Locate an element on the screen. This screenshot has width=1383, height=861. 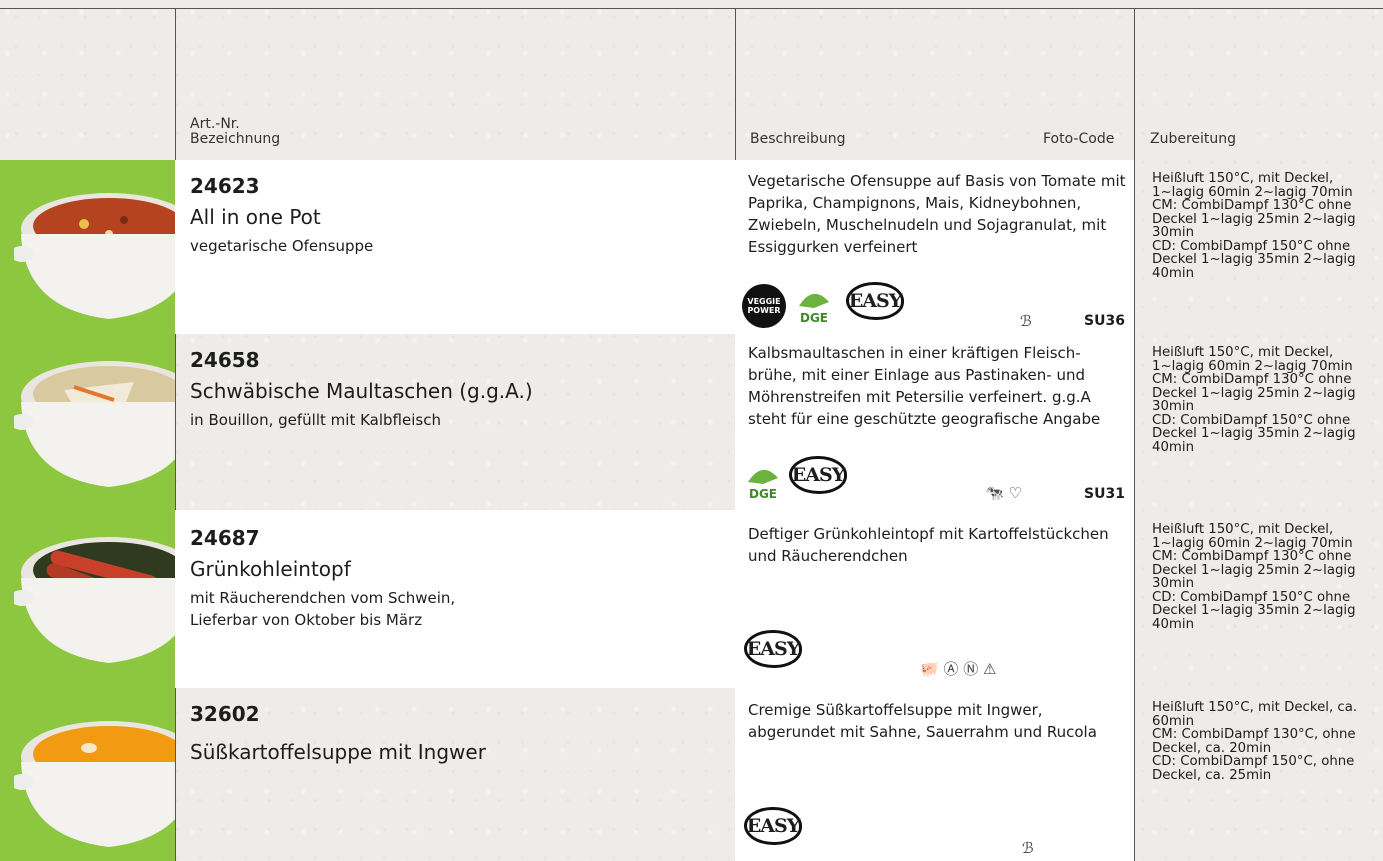
article-number: 24623 is located at coordinates (225, 186).